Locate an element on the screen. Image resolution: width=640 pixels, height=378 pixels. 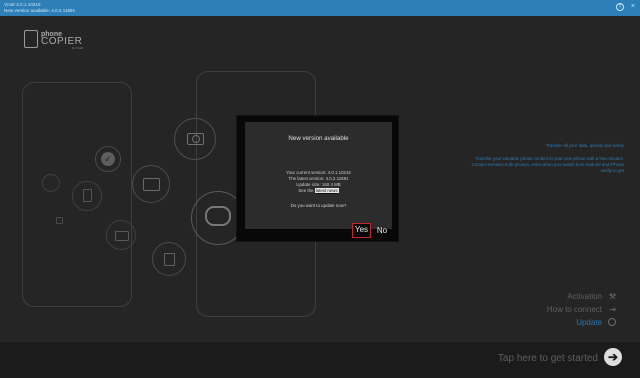
dialog-title: New version available is located at coordinates (318, 138).